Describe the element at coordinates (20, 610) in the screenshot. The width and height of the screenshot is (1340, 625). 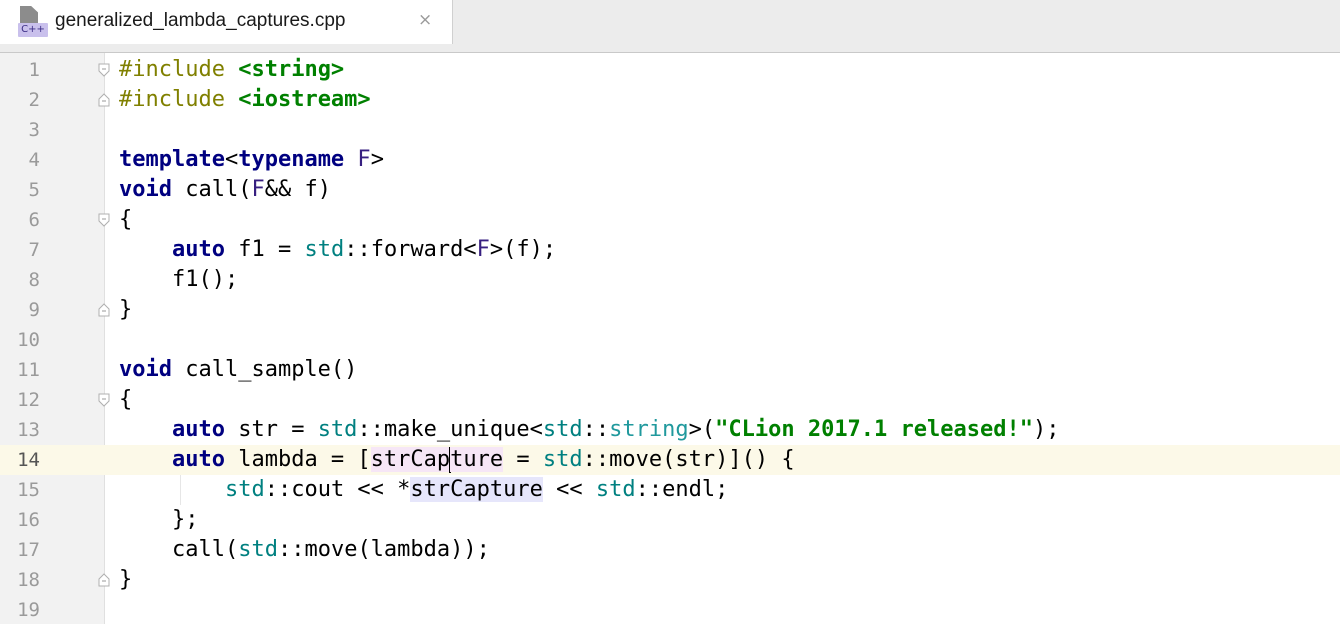
I see `line-number: 19` at that location.